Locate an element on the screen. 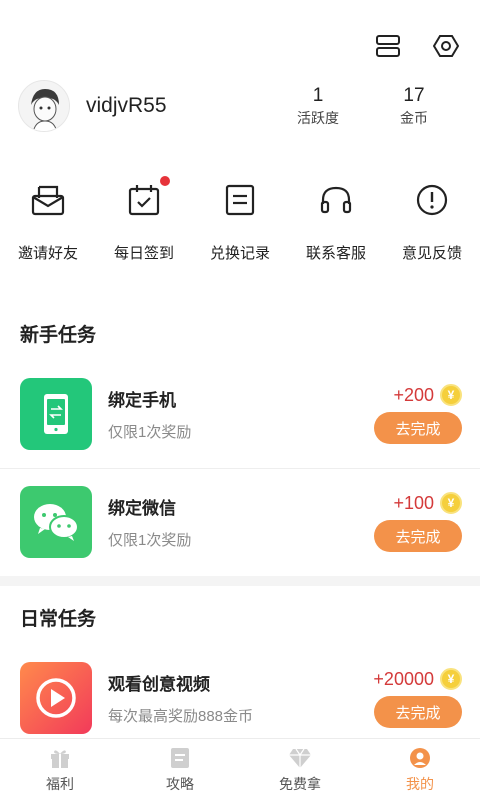  nav-free: 免费拿 is located at coordinates (300, 769).